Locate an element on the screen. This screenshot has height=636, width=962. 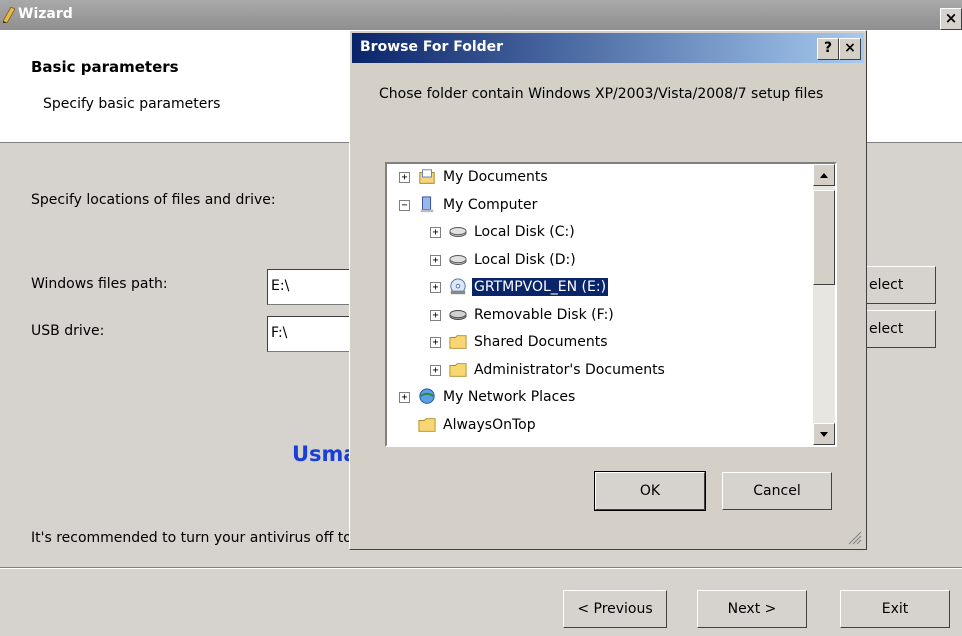
tree-item-label: Local Disk (C:) is located at coordinates (524, 232).